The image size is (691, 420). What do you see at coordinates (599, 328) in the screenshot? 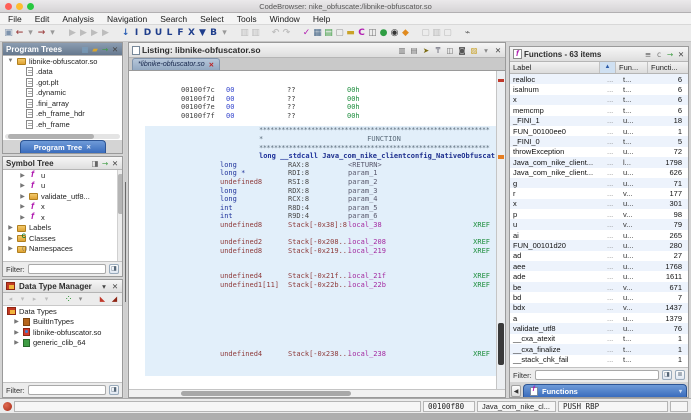
I see `table-row: validate_utf8 ... u... 76` at bounding box center [599, 328].